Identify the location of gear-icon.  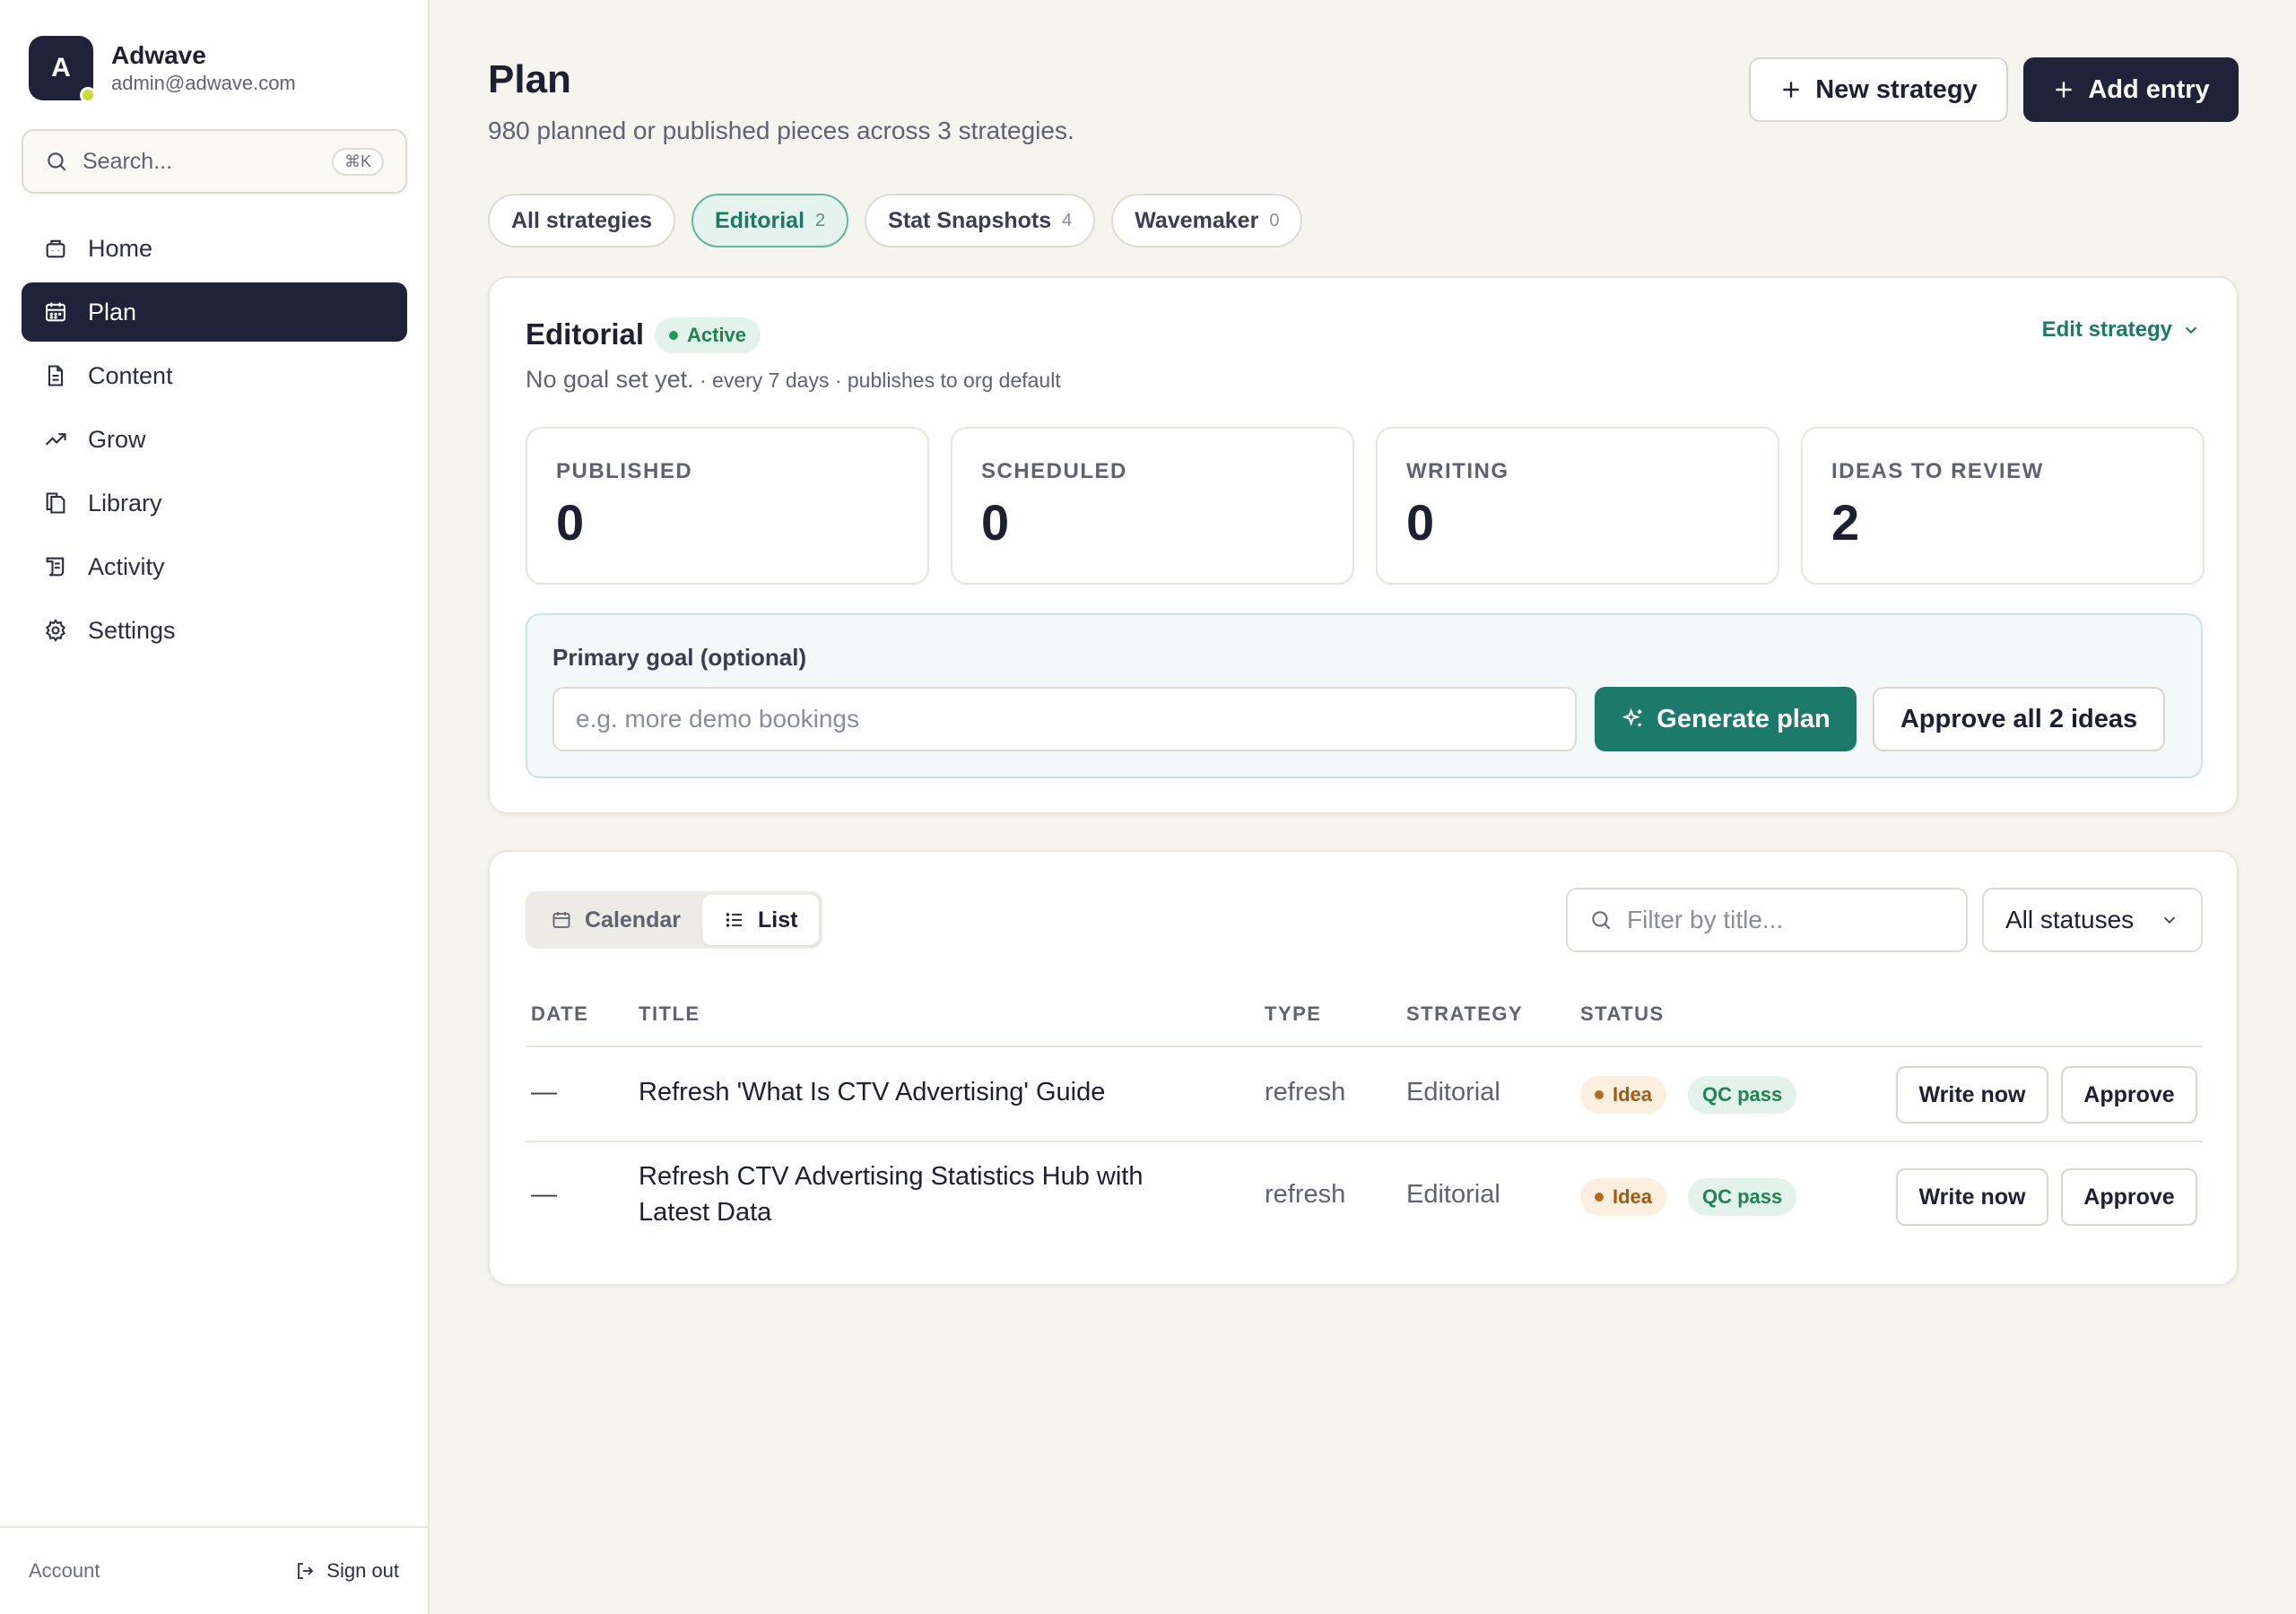
(55, 630).